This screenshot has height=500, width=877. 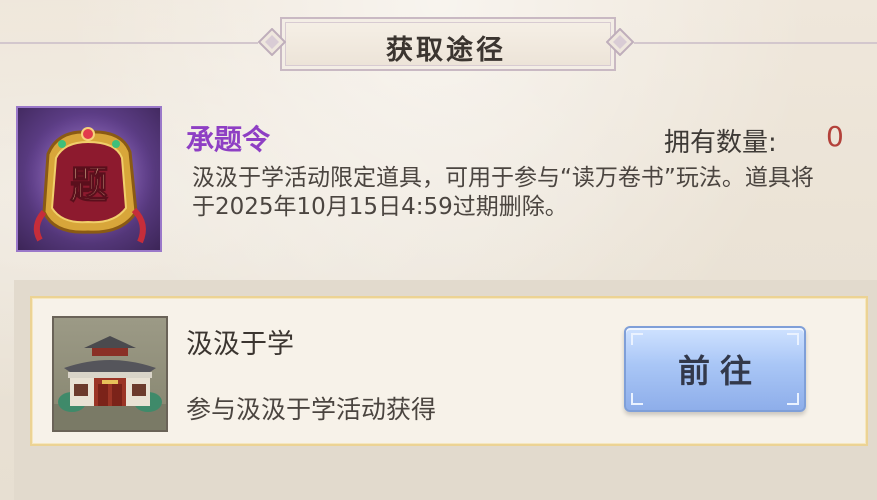 I want to click on scroll-token-icon: 题, so click(x=89, y=179).